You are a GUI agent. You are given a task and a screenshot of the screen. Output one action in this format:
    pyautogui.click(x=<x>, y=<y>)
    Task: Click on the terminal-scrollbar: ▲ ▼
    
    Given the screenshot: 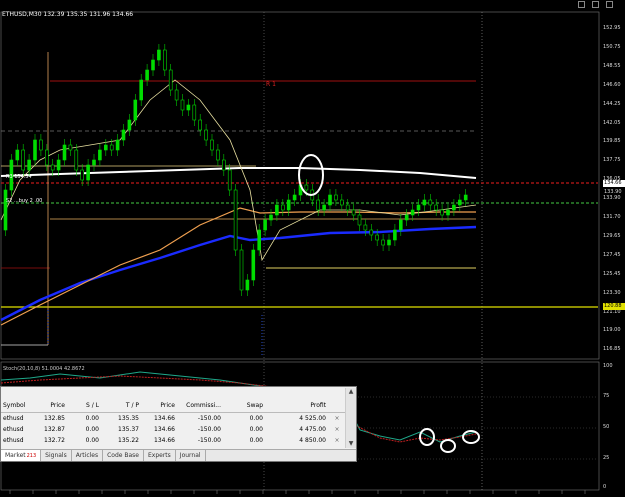 What is the action you would take?
    pyautogui.click(x=350, y=418)
    